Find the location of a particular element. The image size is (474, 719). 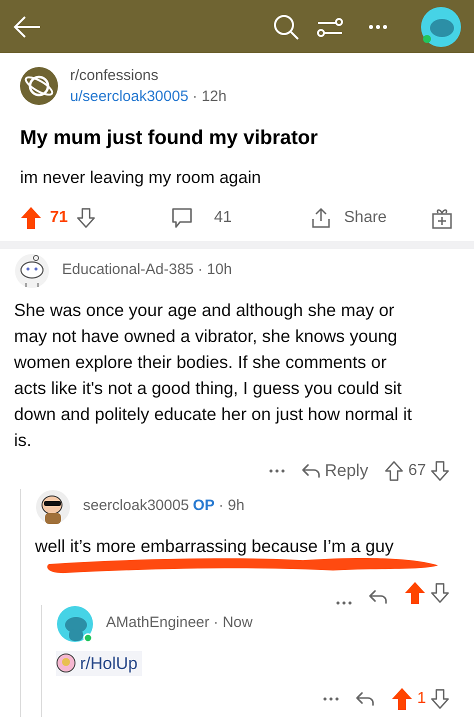

post-body: im never leaving my room again is located at coordinates (141, 178).